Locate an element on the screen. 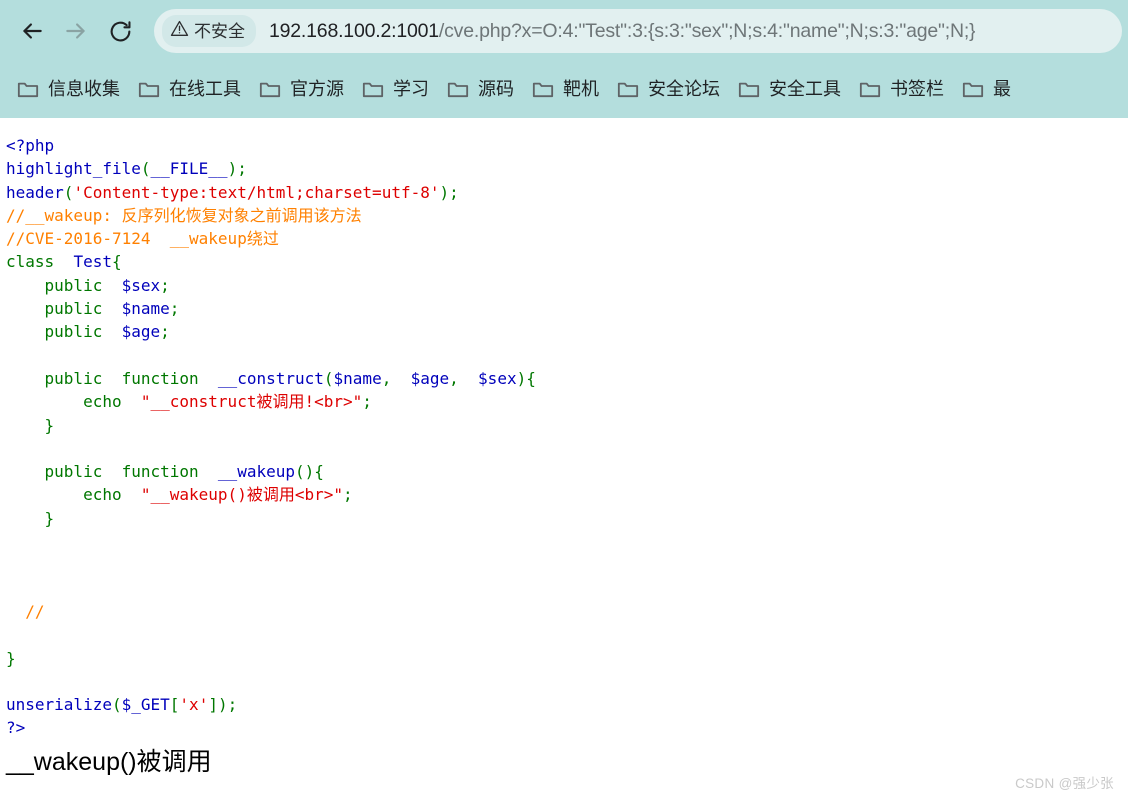 This screenshot has width=1128, height=801. back-button is located at coordinates (32, 31).